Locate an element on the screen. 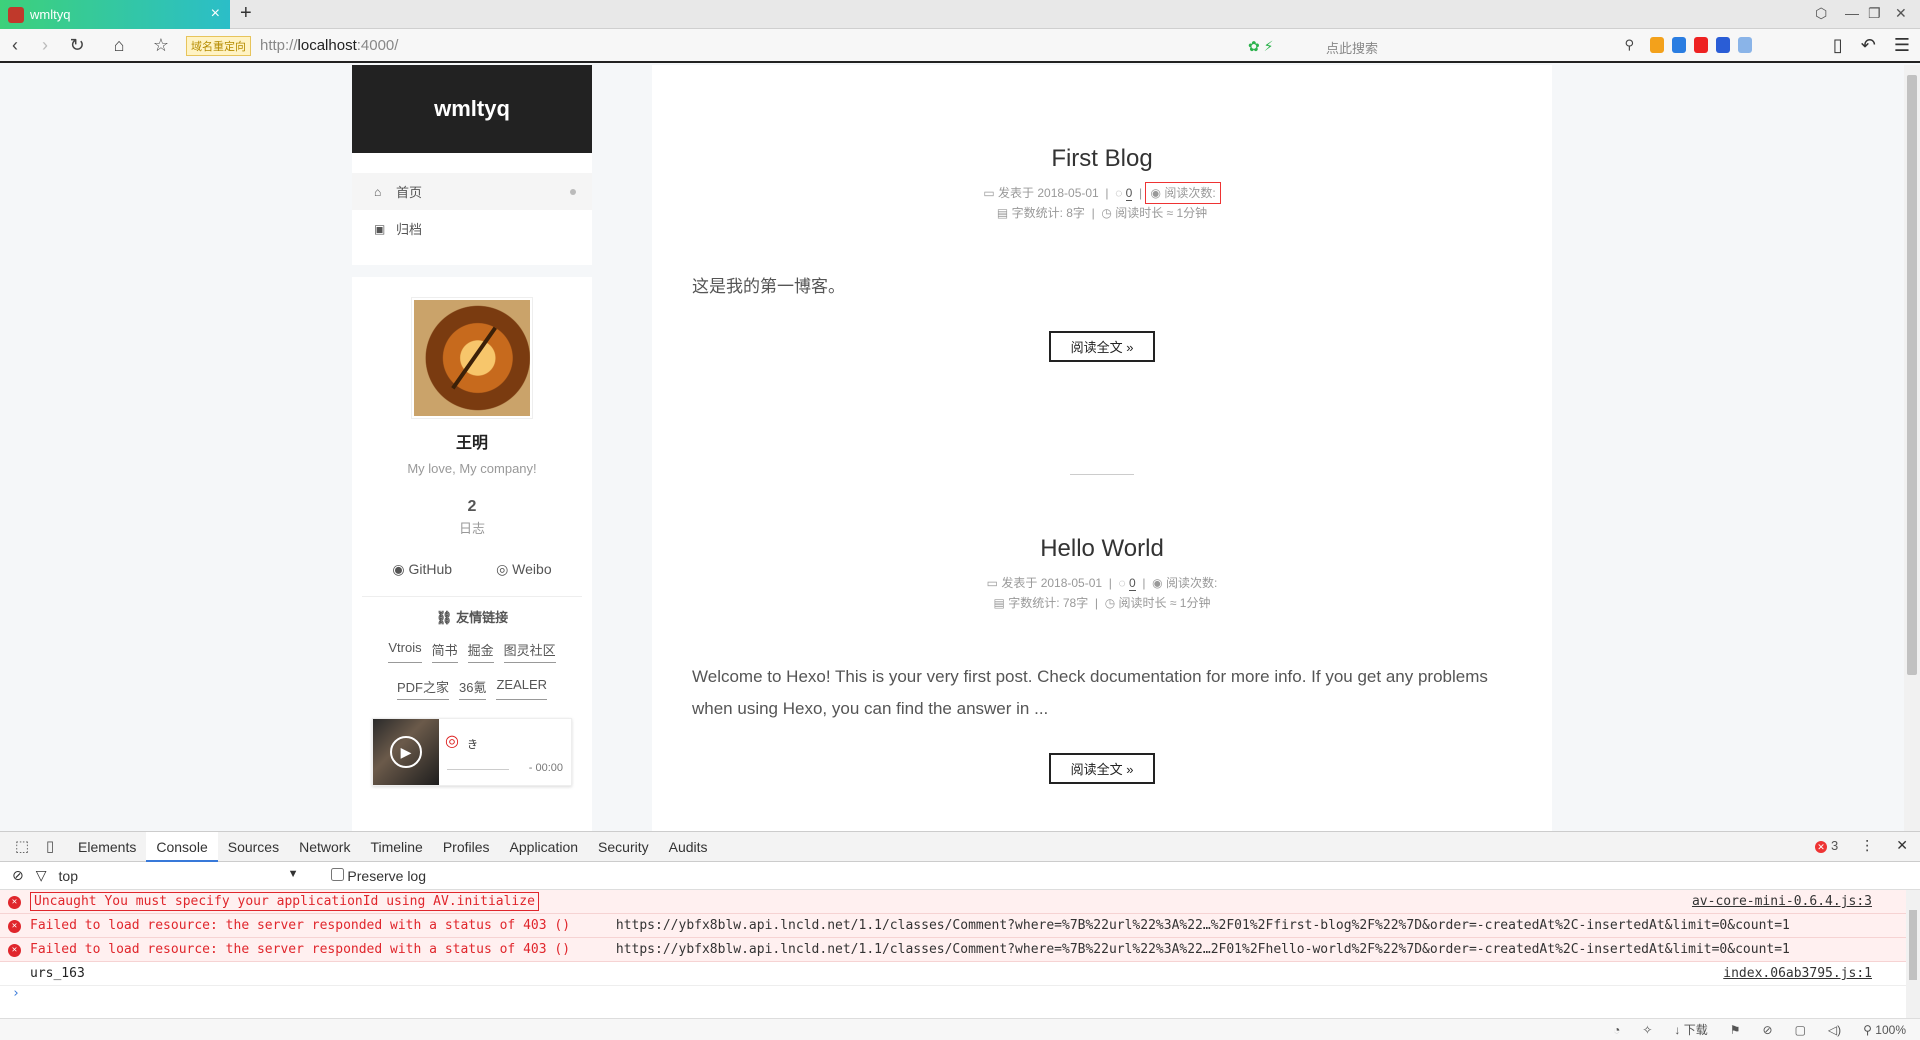 The image size is (1920, 1040). source-link: av-core-mini-0.6.4.js:3 is located at coordinates (1782, 902).